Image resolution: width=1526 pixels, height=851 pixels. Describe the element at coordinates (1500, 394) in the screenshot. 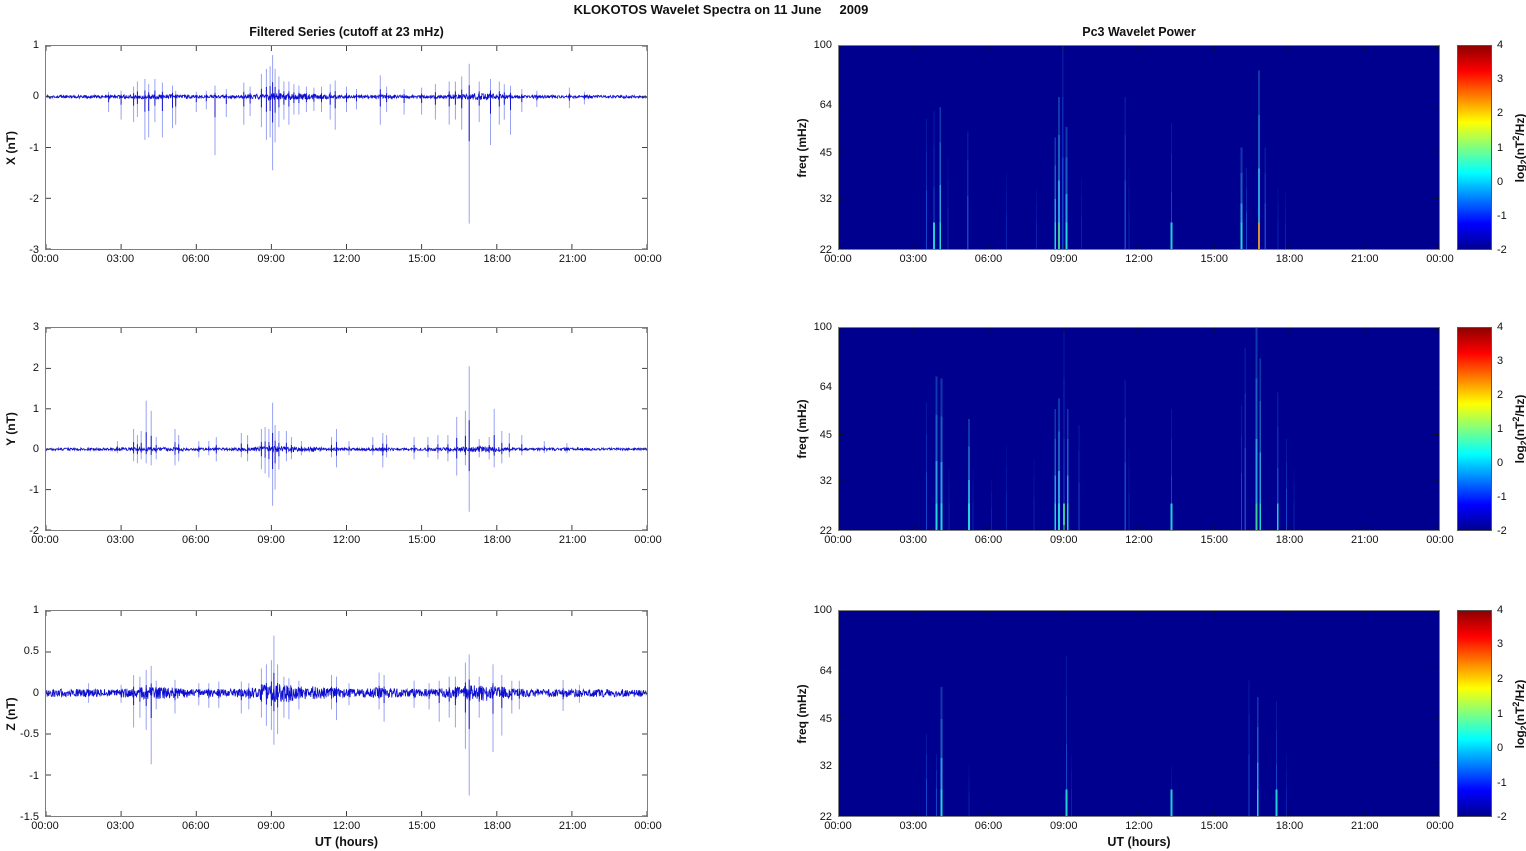

I see `colorbar-tick-label: 2` at that location.